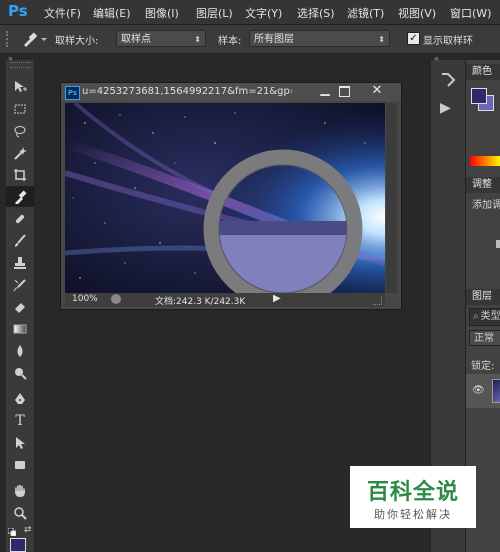 The width and height of the screenshot is (500, 552). What do you see at coordinates (20, 174) in the screenshot?
I see `crop-icon` at bounding box center [20, 174].